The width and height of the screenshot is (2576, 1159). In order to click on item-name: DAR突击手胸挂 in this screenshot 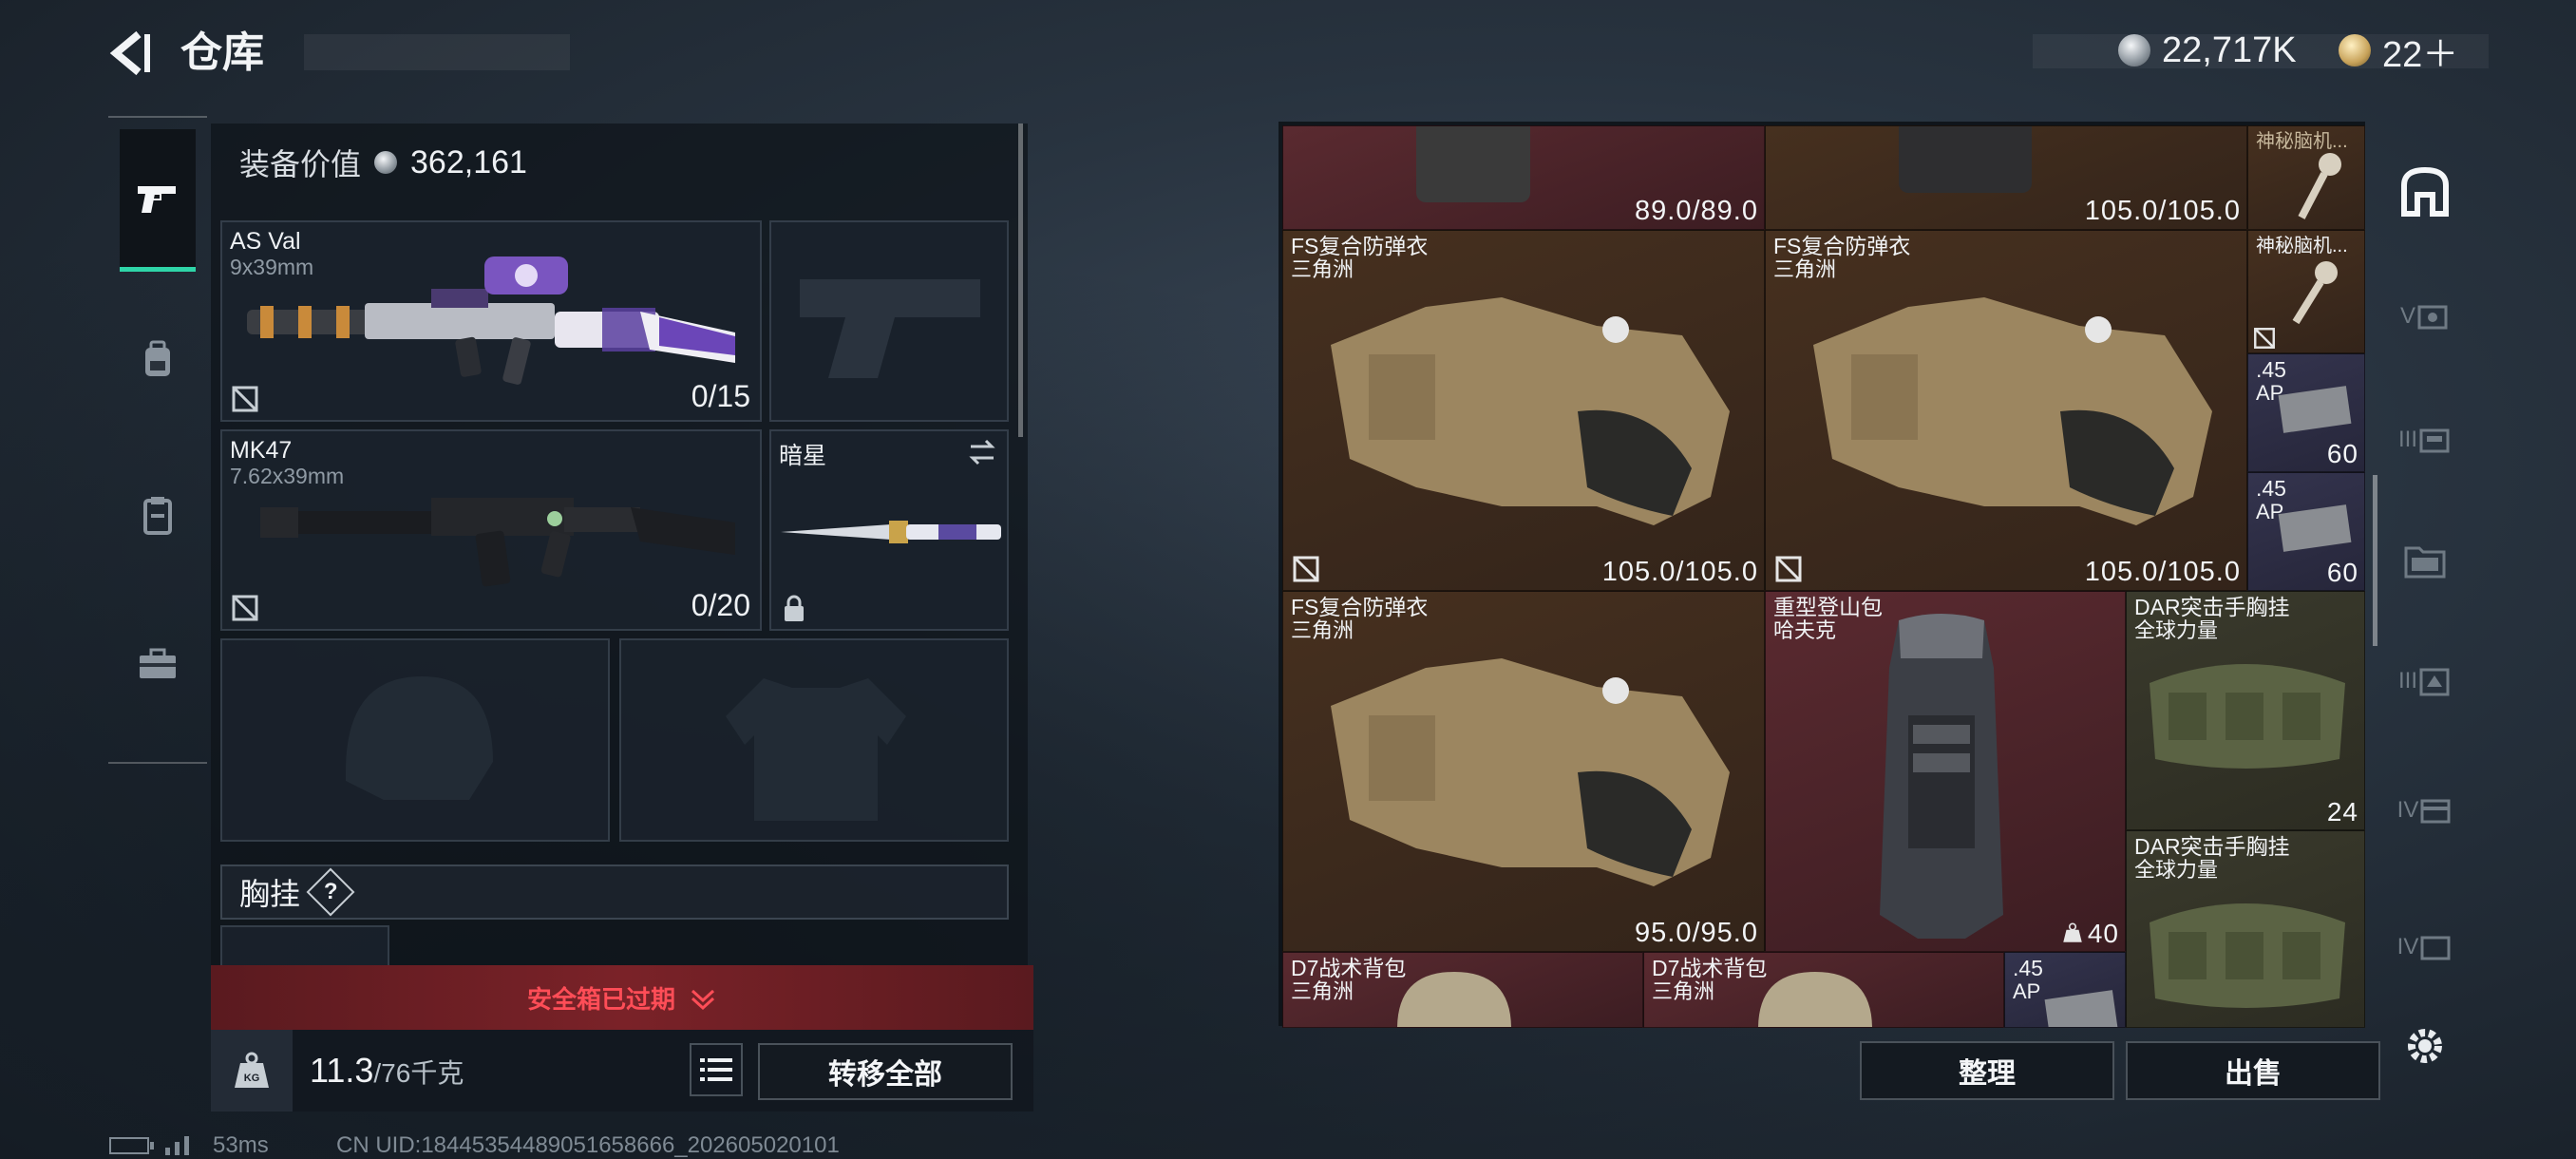, I will do `click(2212, 607)`.